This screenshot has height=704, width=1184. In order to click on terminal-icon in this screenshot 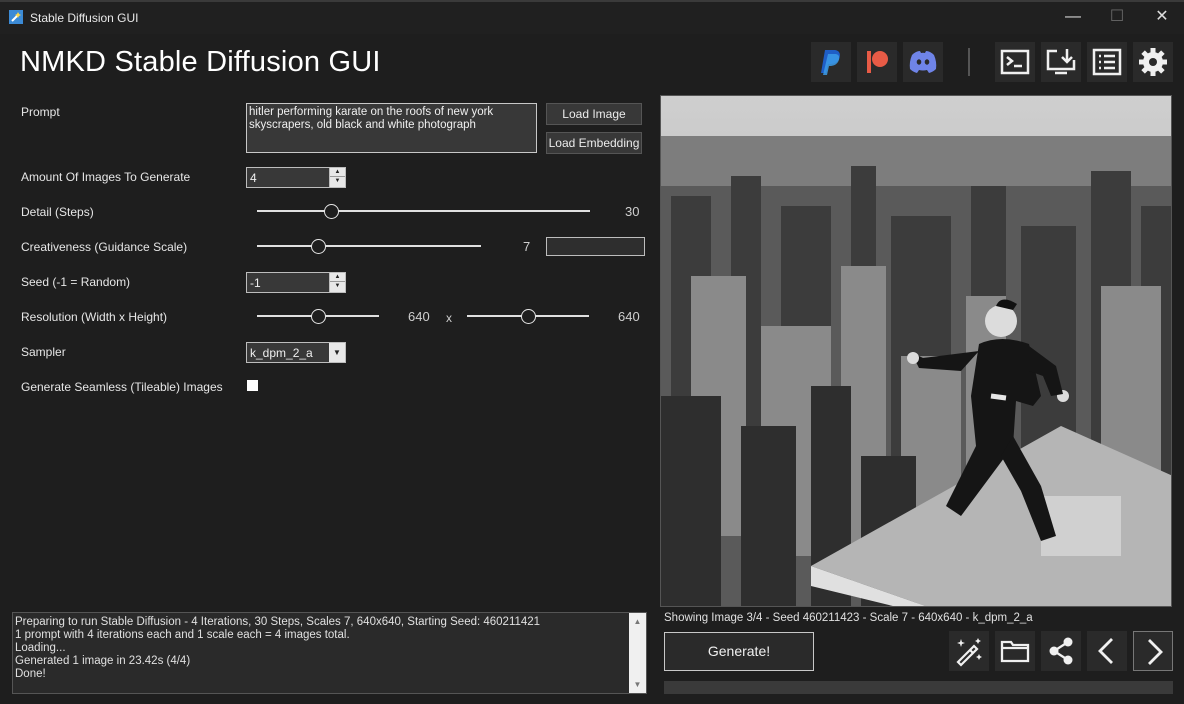, I will do `click(1015, 62)`.